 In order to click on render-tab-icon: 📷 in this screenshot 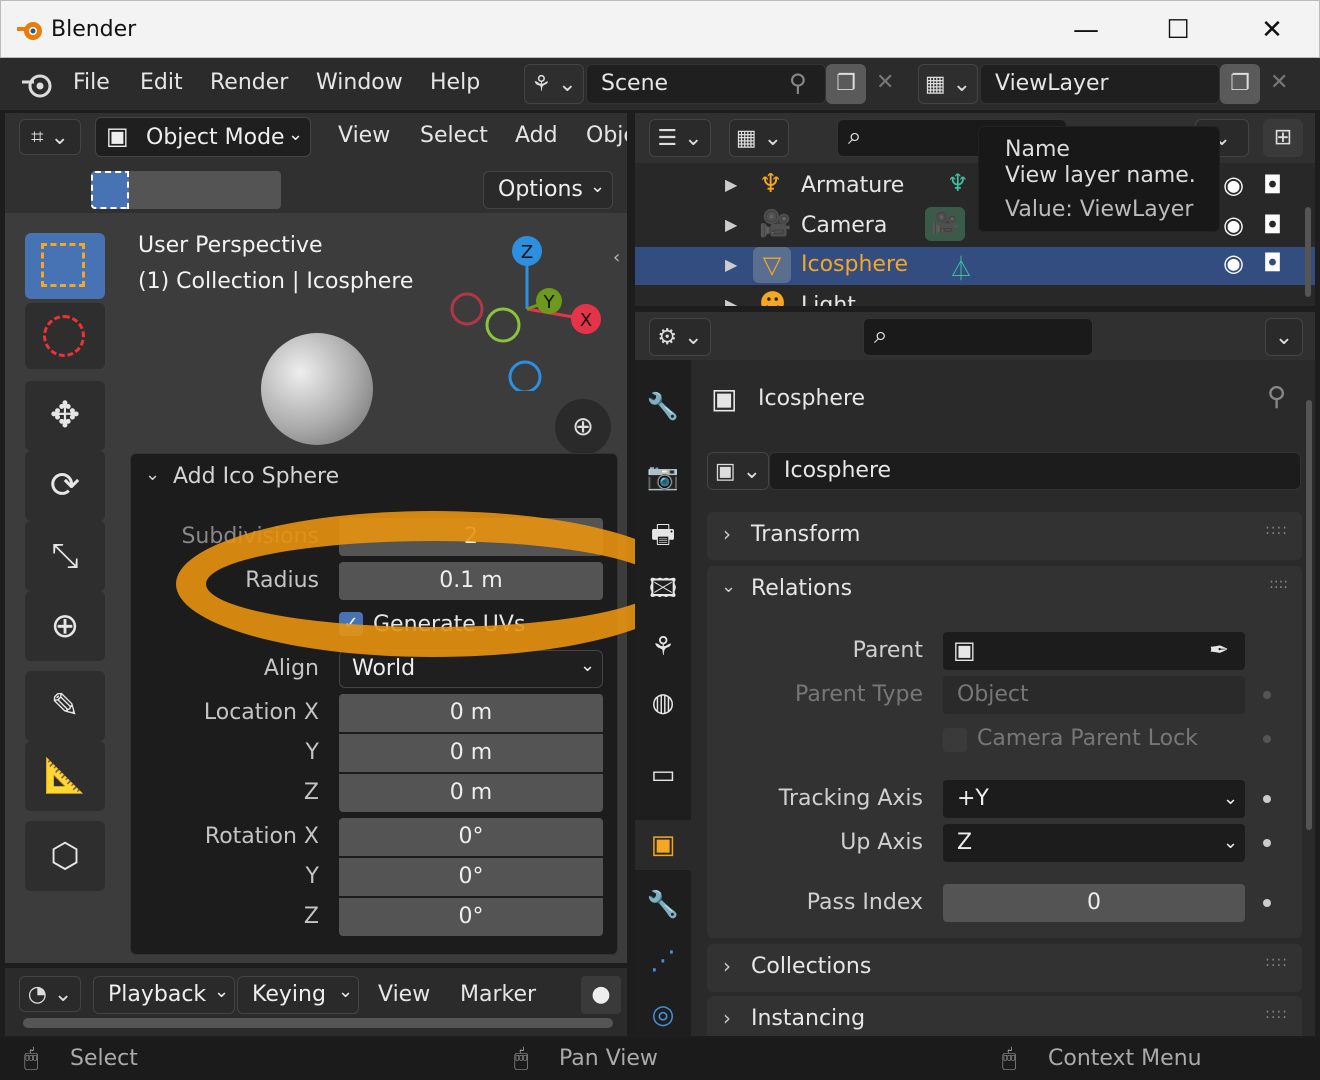, I will do `click(663, 477)`.